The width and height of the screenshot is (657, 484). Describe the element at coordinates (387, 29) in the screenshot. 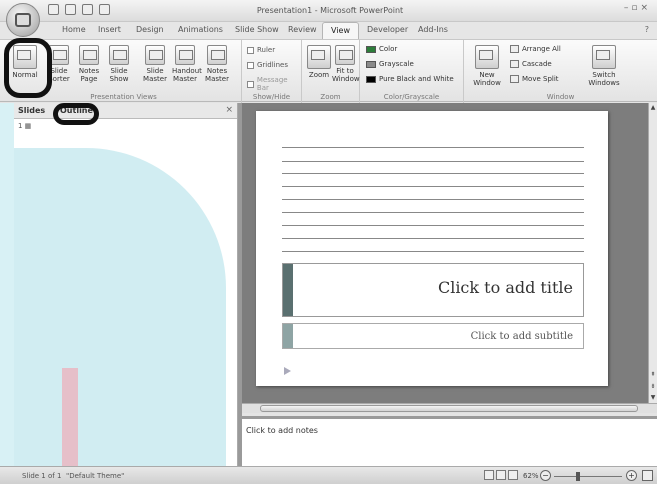

I see `tab-developer: Developer` at that location.